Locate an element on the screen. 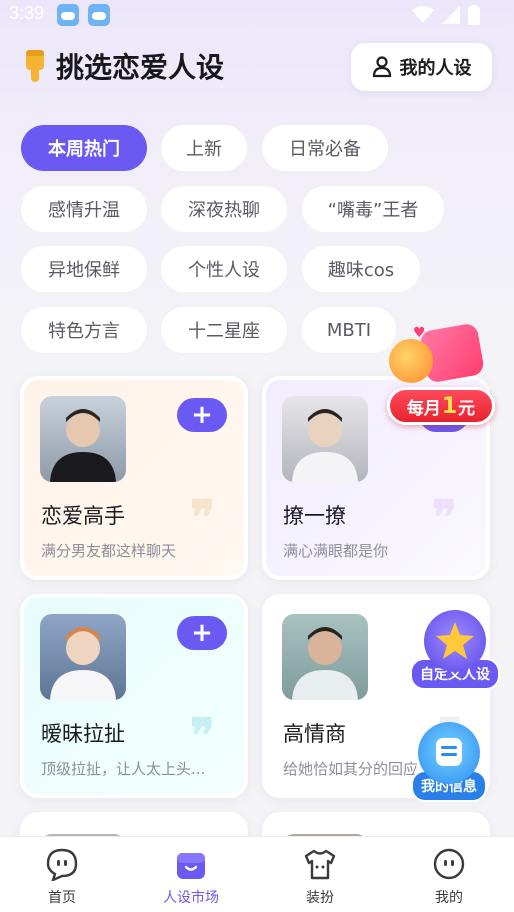 The width and height of the screenshot is (514, 912). tab-label: 装扮 is located at coordinates (320, 898).